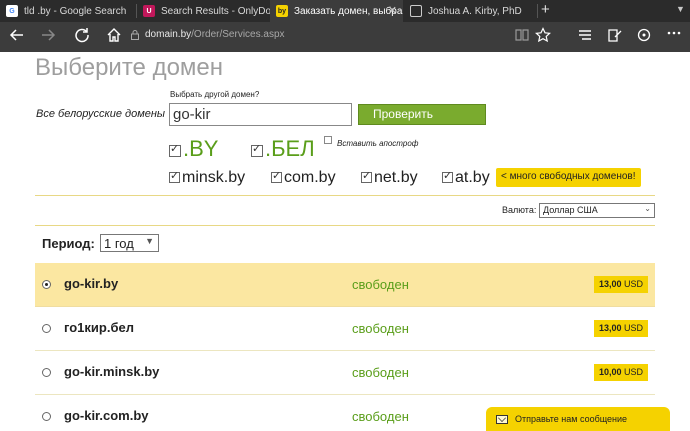 Image resolution: width=690 pixels, height=431 pixels. Describe the element at coordinates (348, 11) in the screenshot. I see `tab-title: Заказать домен, выбра` at that location.